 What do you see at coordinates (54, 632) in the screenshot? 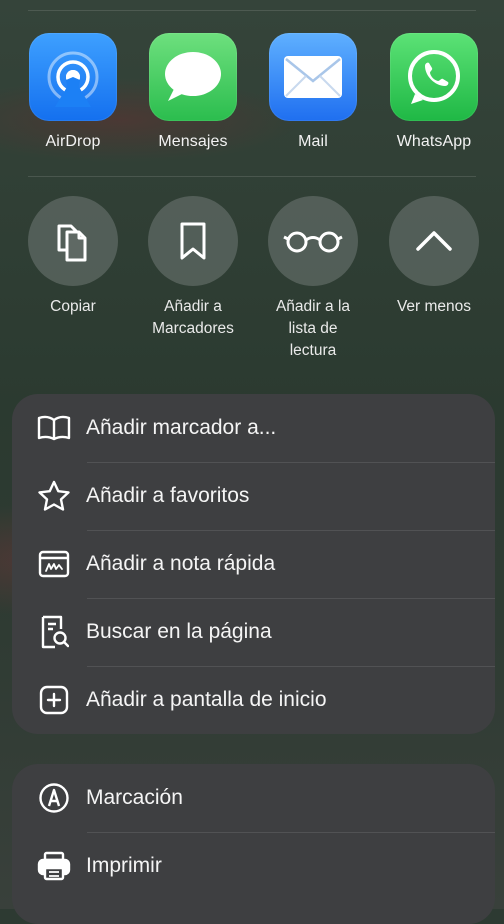
I see `find-in-page-icon` at bounding box center [54, 632].